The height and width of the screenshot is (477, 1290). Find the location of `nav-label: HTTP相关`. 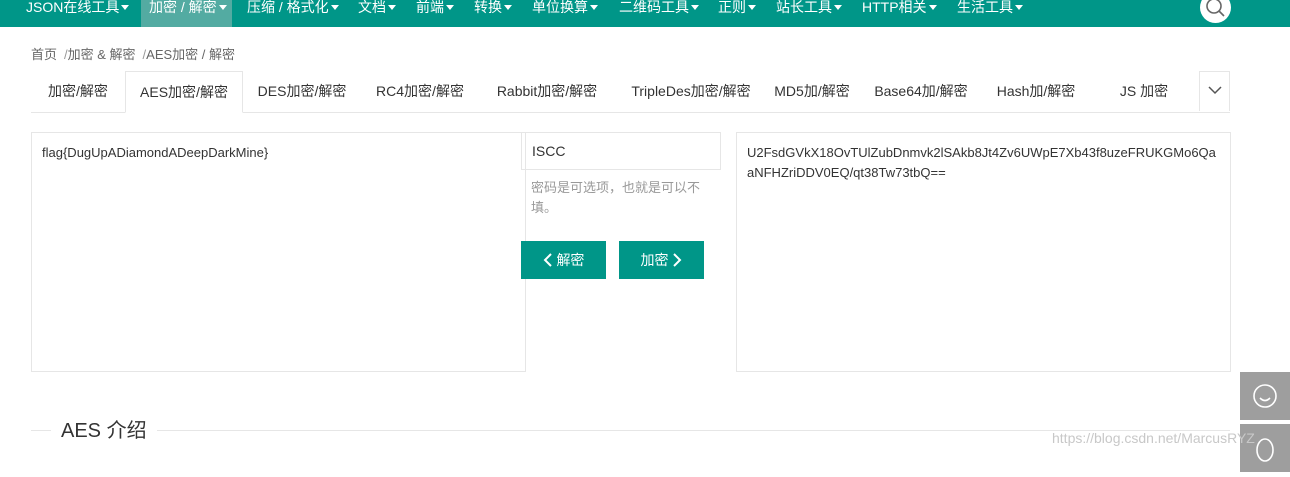

nav-label: HTTP相关 is located at coordinates (894, 7).